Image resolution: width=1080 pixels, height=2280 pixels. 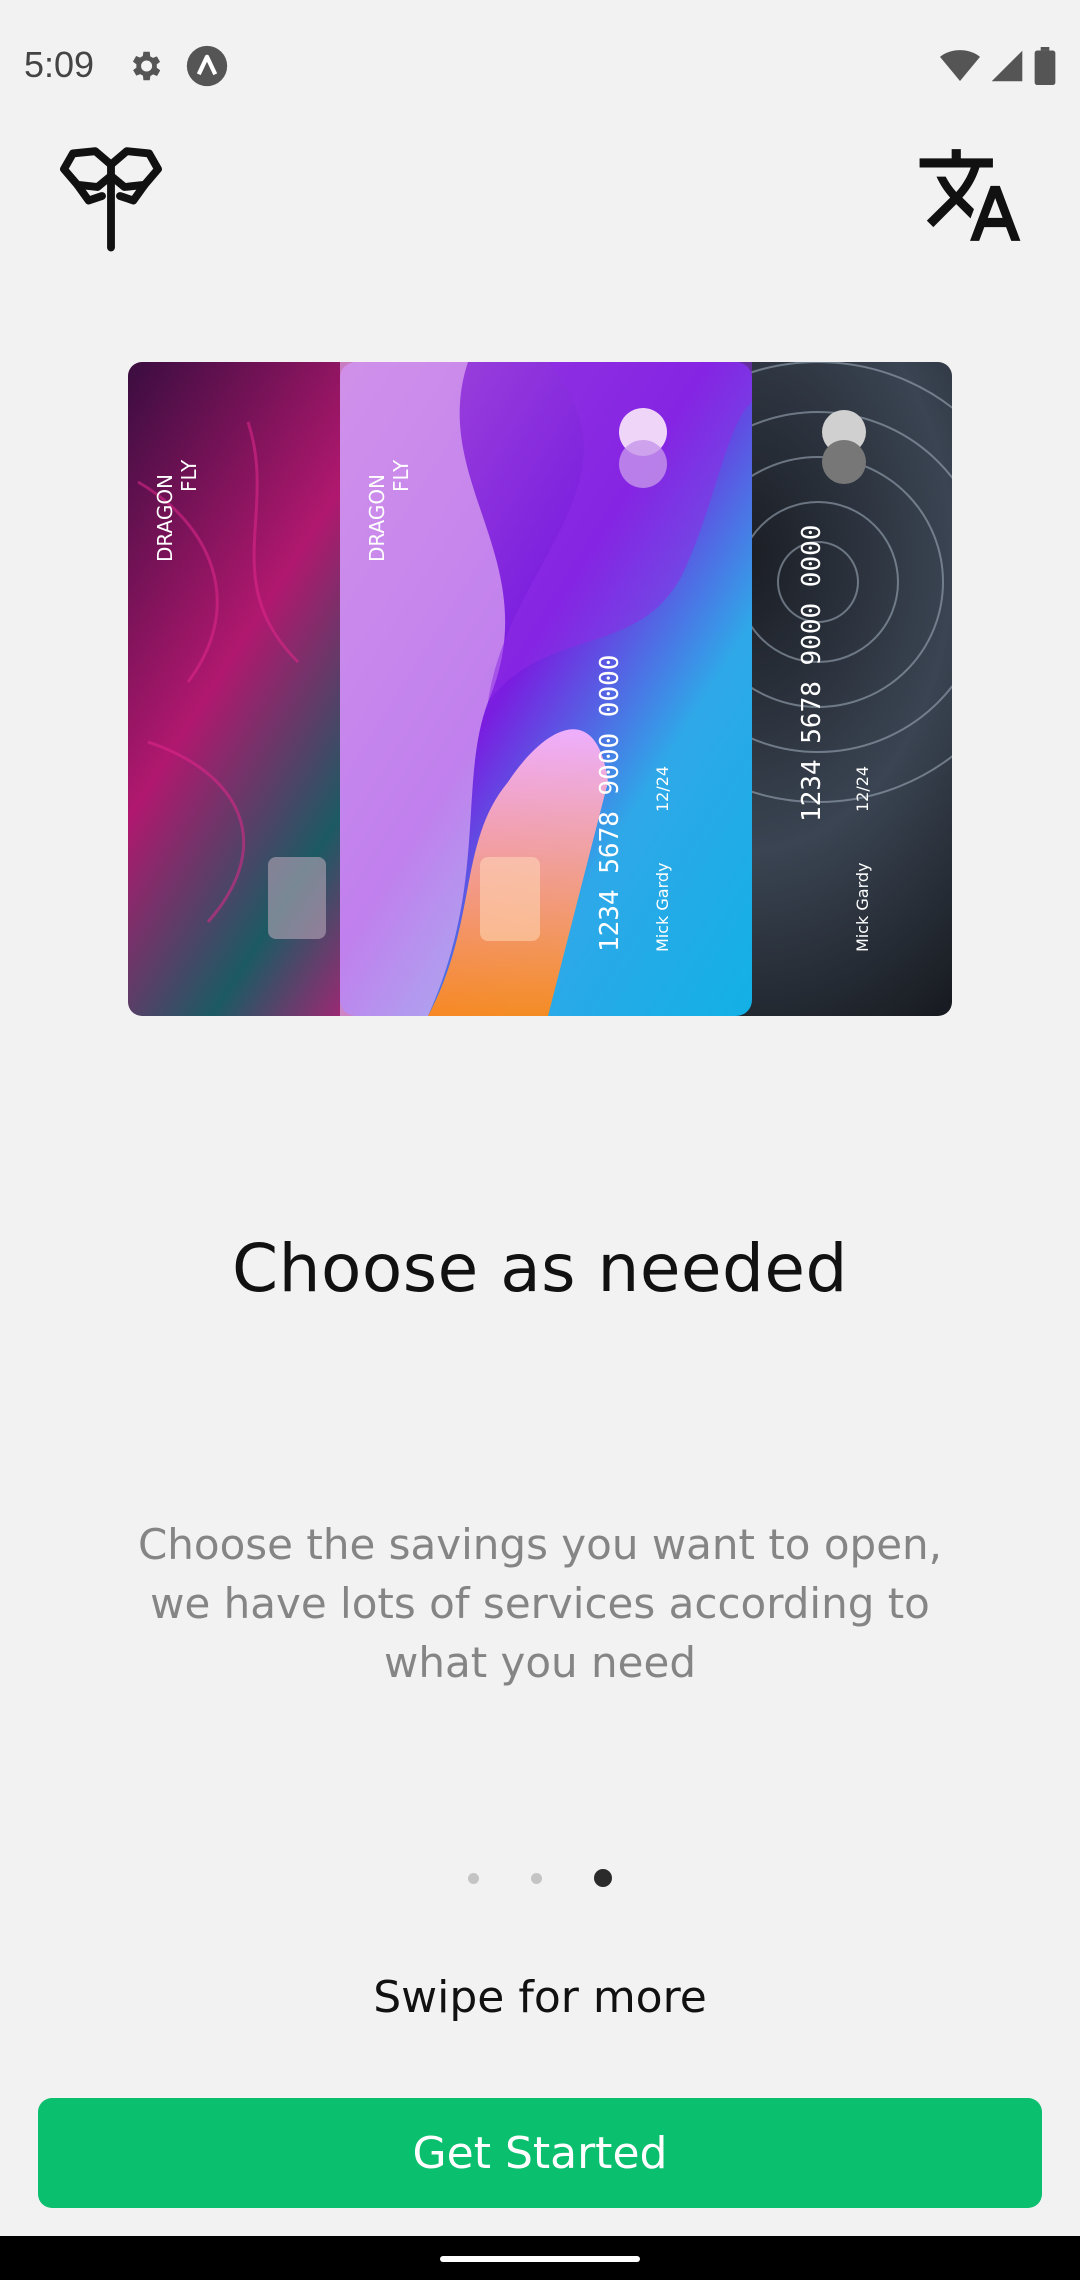 I want to click on home-gesture-handle, so click(x=540, y=2259).